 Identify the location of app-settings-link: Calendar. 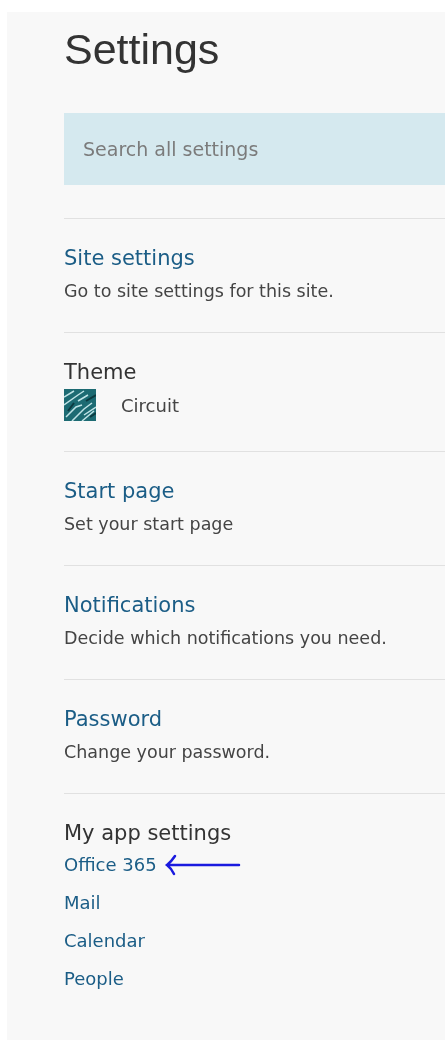
(104, 941).